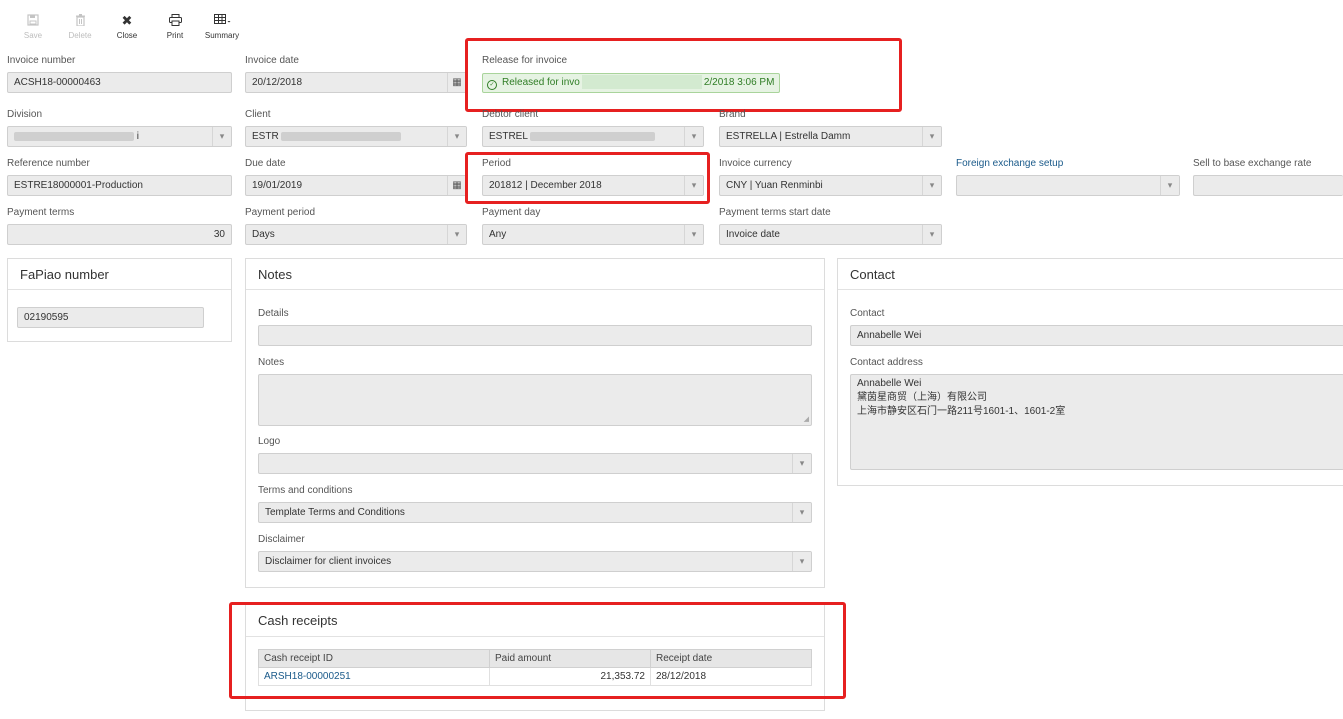 This screenshot has width=1343, height=719. Describe the element at coordinates (922, 397) in the screenshot. I see `address-line: 黛茵星商贸（上海）有限公司` at that location.